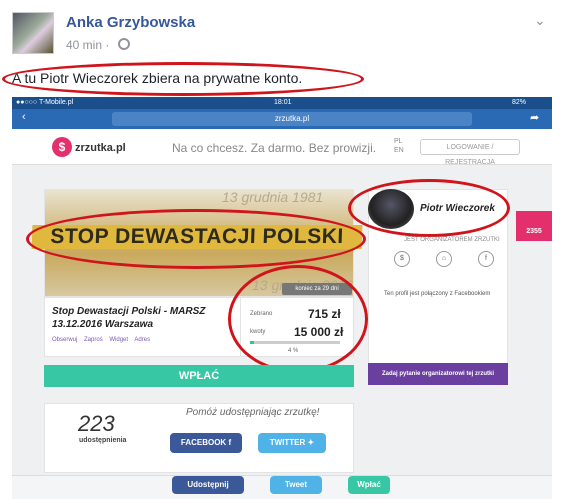 The height and width of the screenshot is (499, 565). I want to click on widget-link: Widget, so click(118, 340).